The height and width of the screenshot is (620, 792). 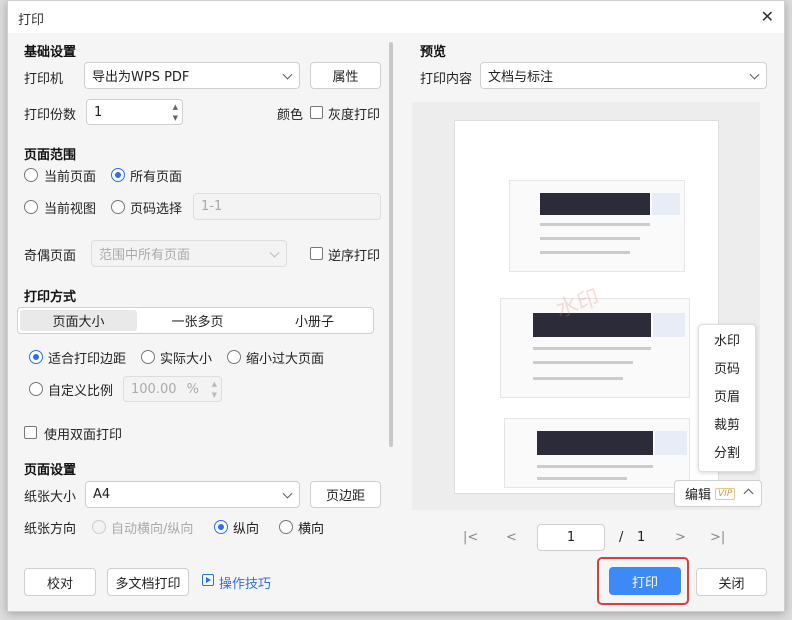 I want to click on page-number-input: 1, so click(x=571, y=537).